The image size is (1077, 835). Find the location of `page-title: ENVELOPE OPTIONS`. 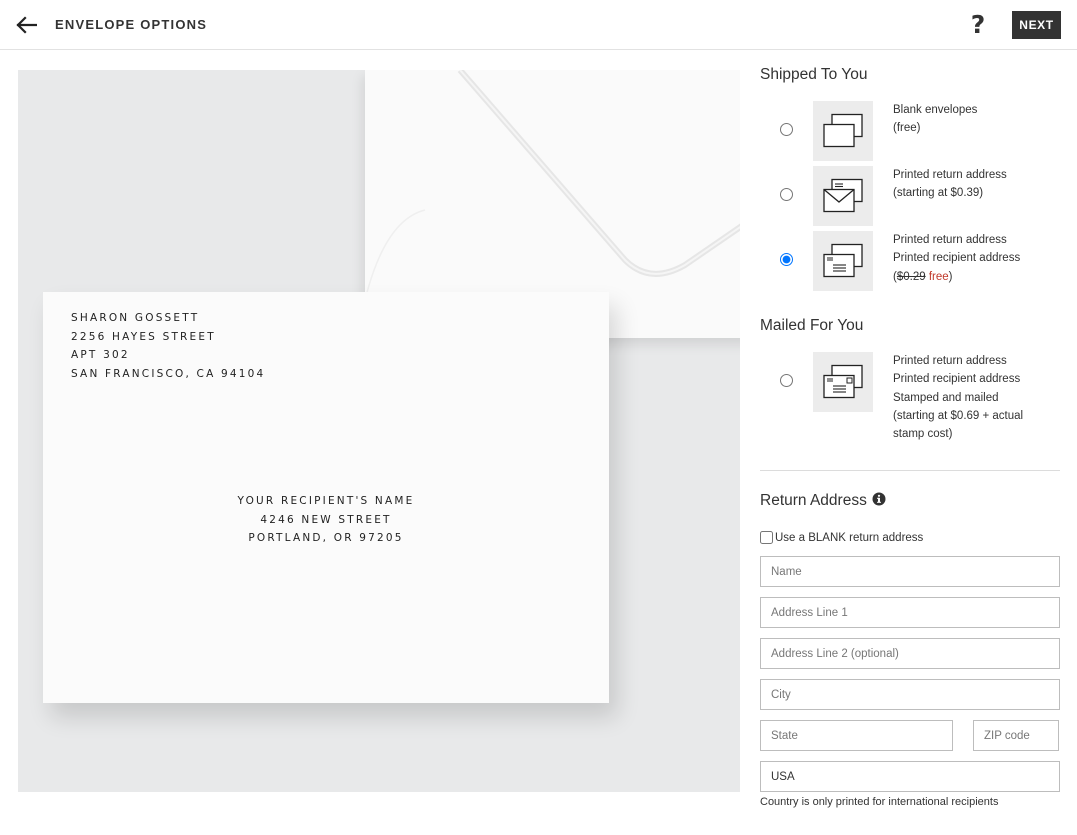

page-title: ENVELOPE OPTIONS is located at coordinates (131, 24).